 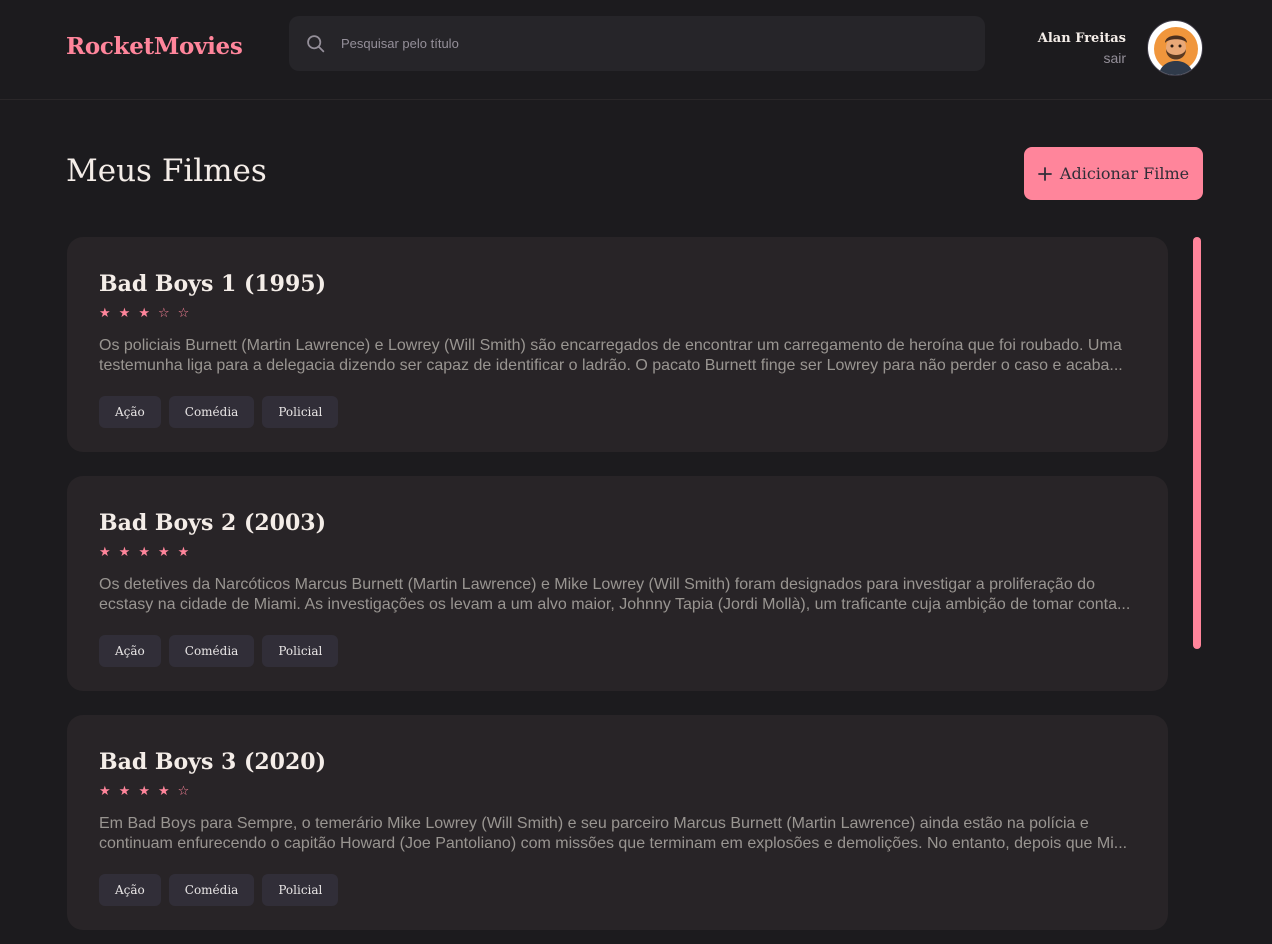 I want to click on header: RocketMovies Alan Freitas sair, so click(x=636, y=50).